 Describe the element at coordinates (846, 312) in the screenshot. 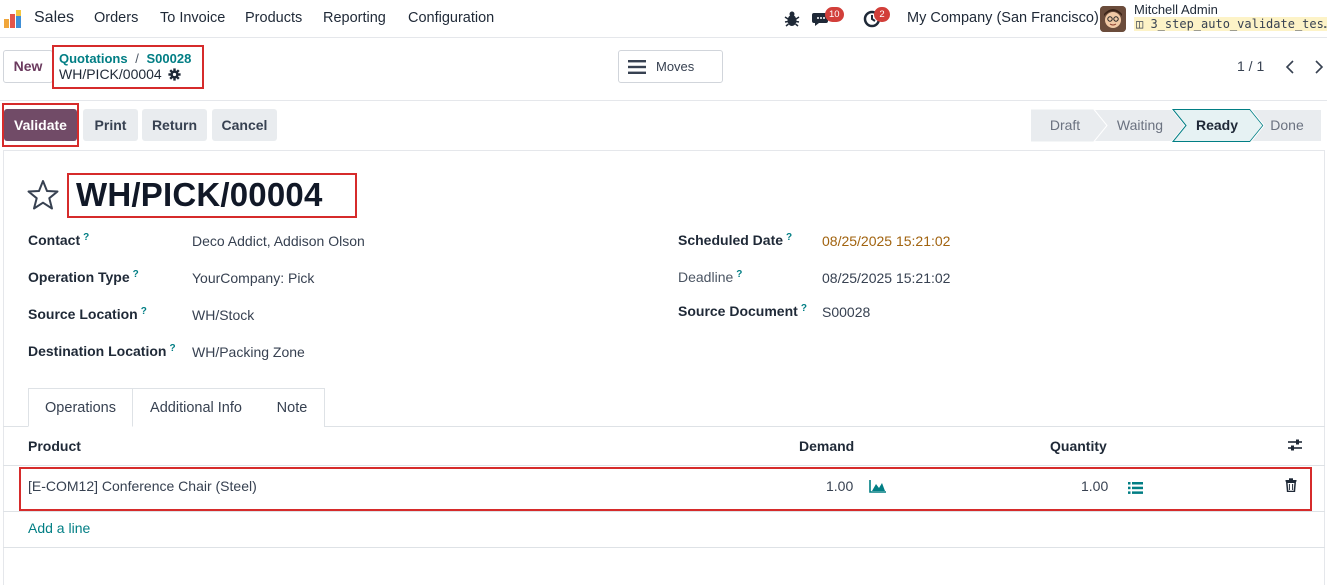

I see `source-document-field: S00028` at that location.